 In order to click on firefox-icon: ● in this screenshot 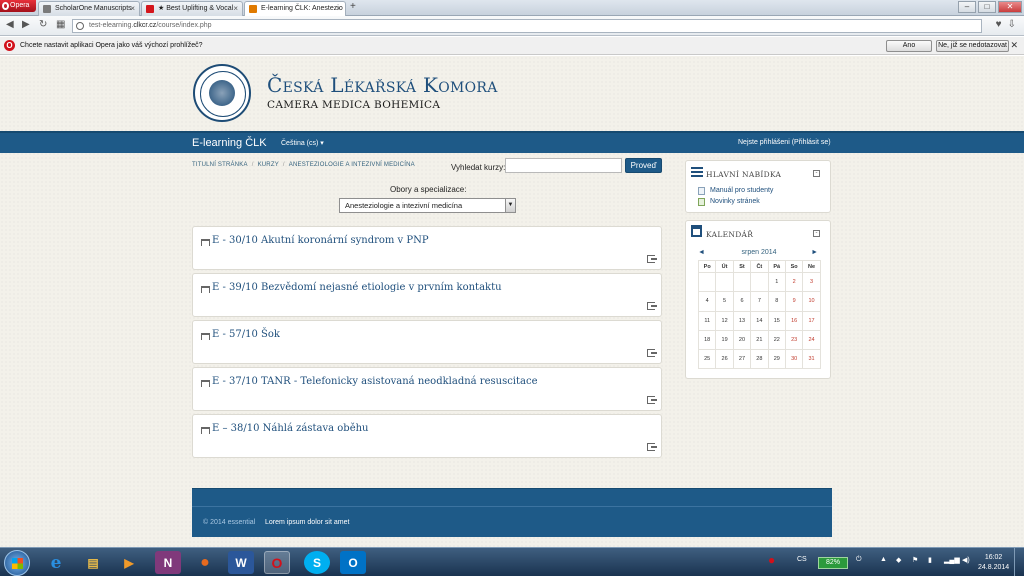, I will do `click(205, 562)`.